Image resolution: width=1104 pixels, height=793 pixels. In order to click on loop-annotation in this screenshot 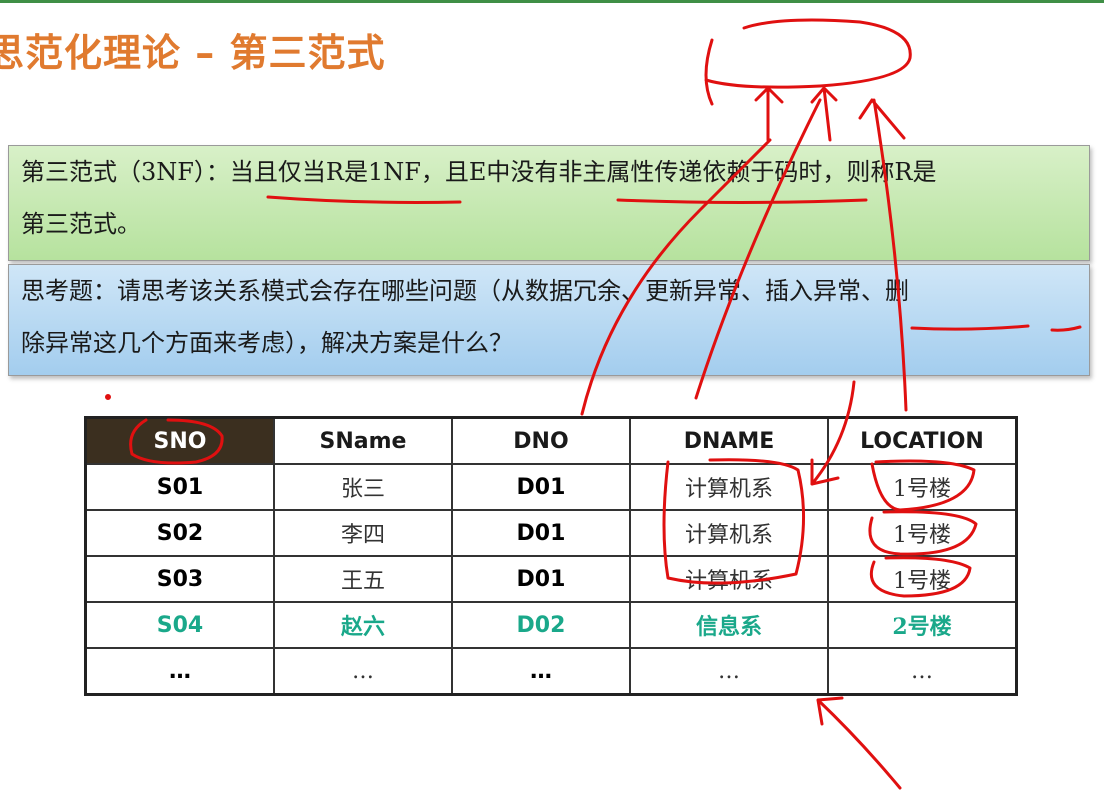, I will do `click(808, 62)`.